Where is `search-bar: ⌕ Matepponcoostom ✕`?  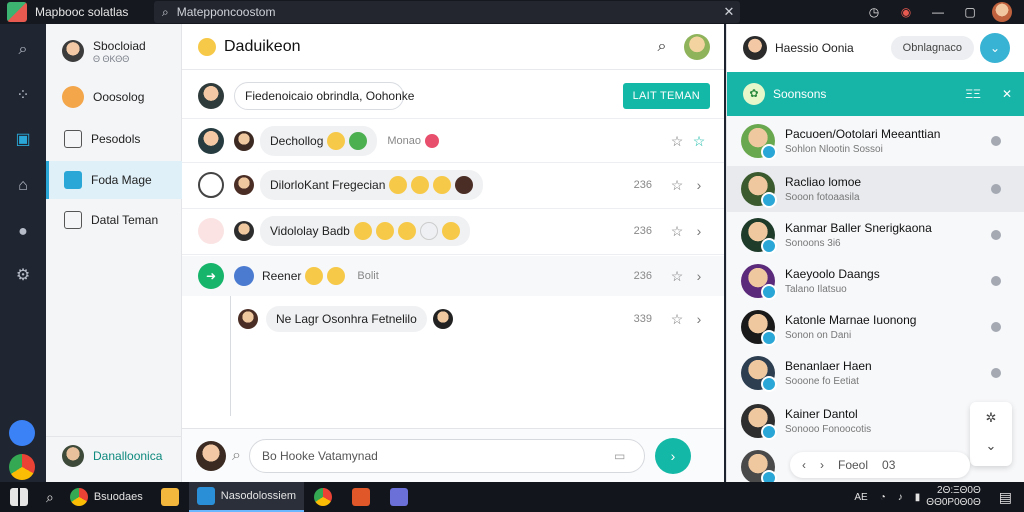
search-bar: ⌕ Matepponcoostom ✕ is located at coordinates (447, 12).